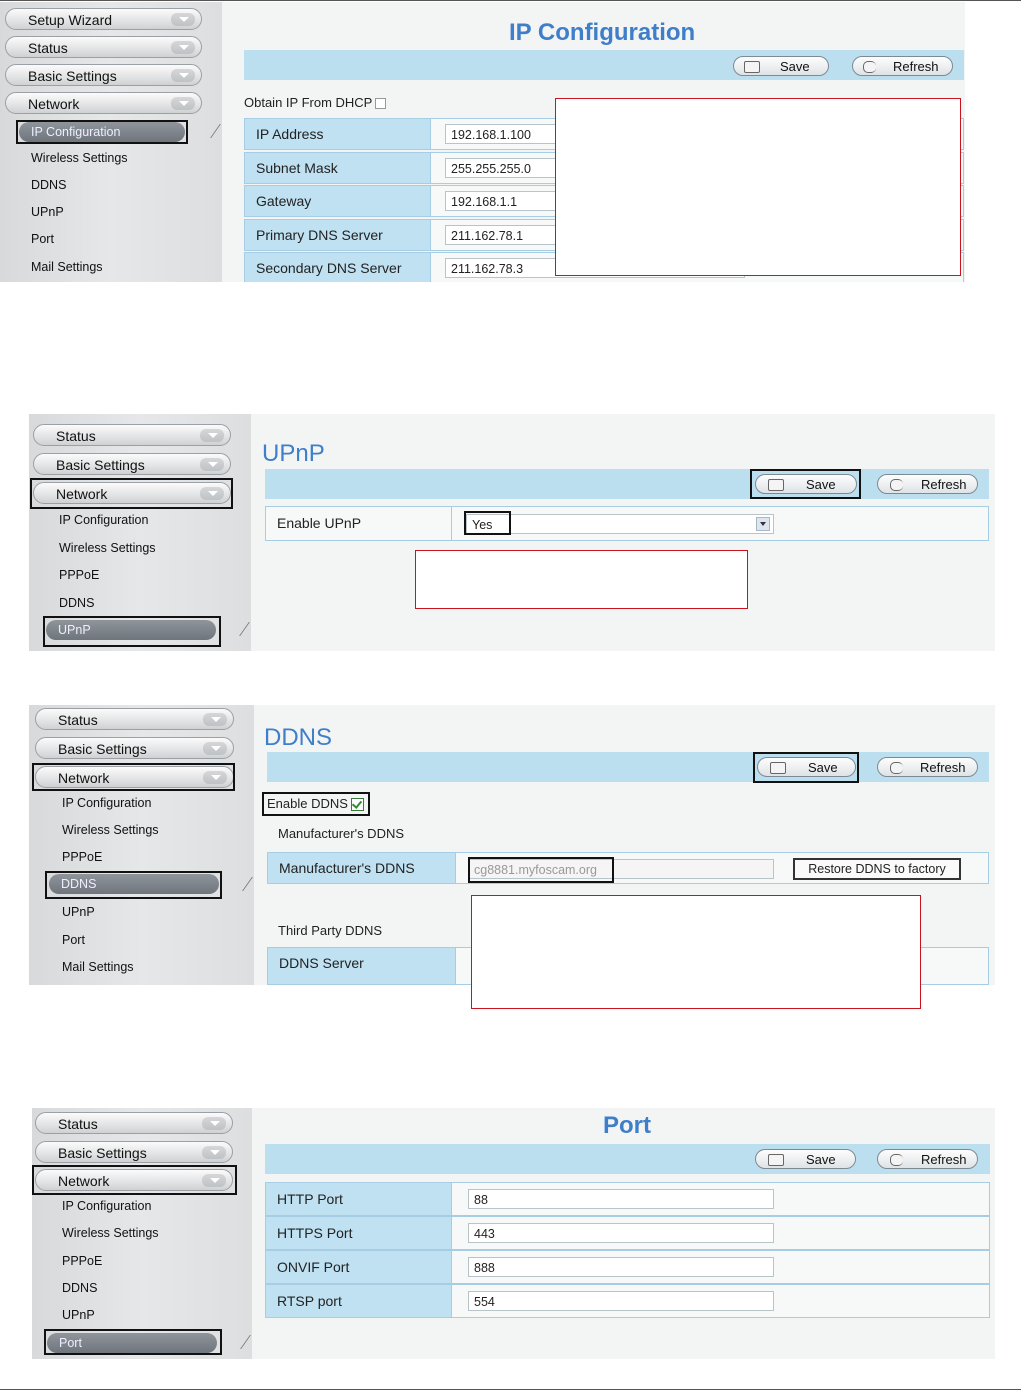 Image resolution: width=1021 pixels, height=1391 pixels. What do you see at coordinates (621, 1267) in the screenshot?
I see `onvif-port-input: 888` at bounding box center [621, 1267].